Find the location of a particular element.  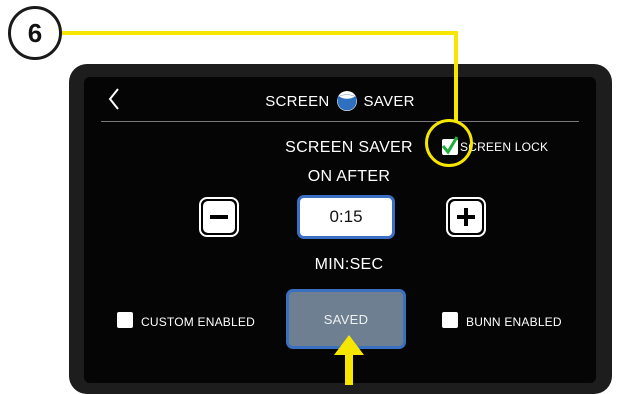

title-left: SCREEN is located at coordinates (297, 101).